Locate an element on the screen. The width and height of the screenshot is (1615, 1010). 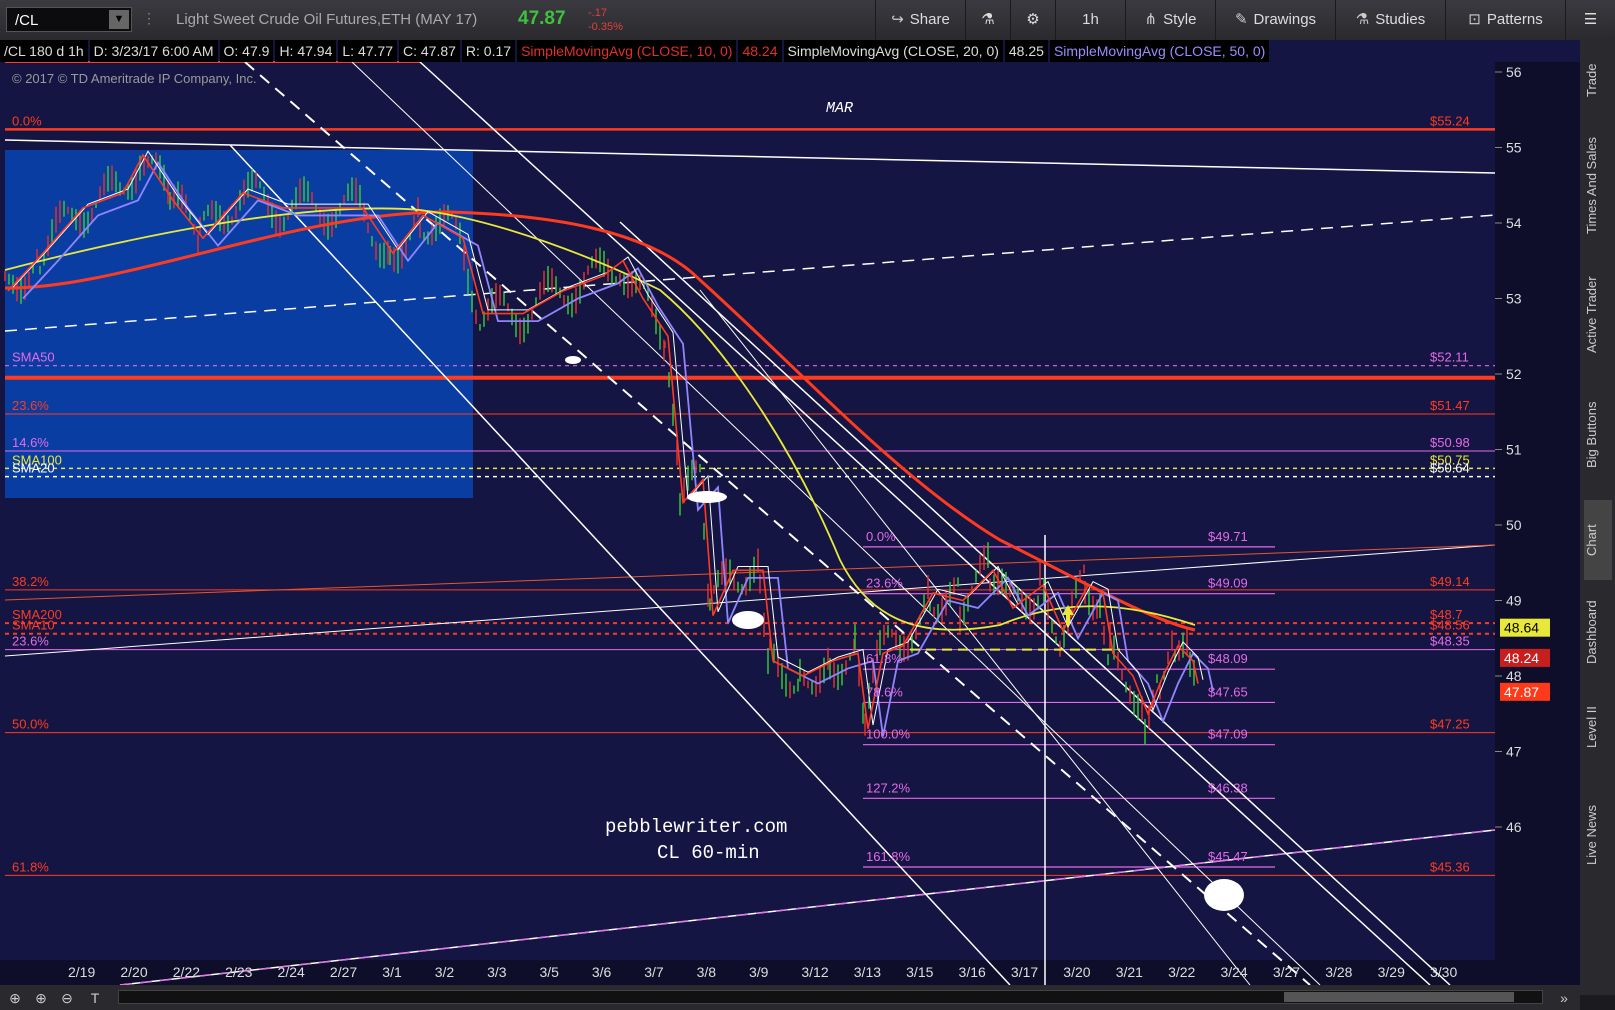
date-tick-label: 3/12 is located at coordinates (814, 972).